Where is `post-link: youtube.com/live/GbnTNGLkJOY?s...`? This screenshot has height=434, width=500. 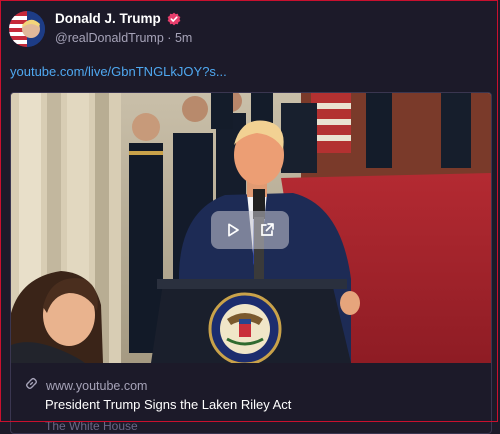 post-link: youtube.com/live/GbnTNGLkJOY?s... is located at coordinates (118, 71).